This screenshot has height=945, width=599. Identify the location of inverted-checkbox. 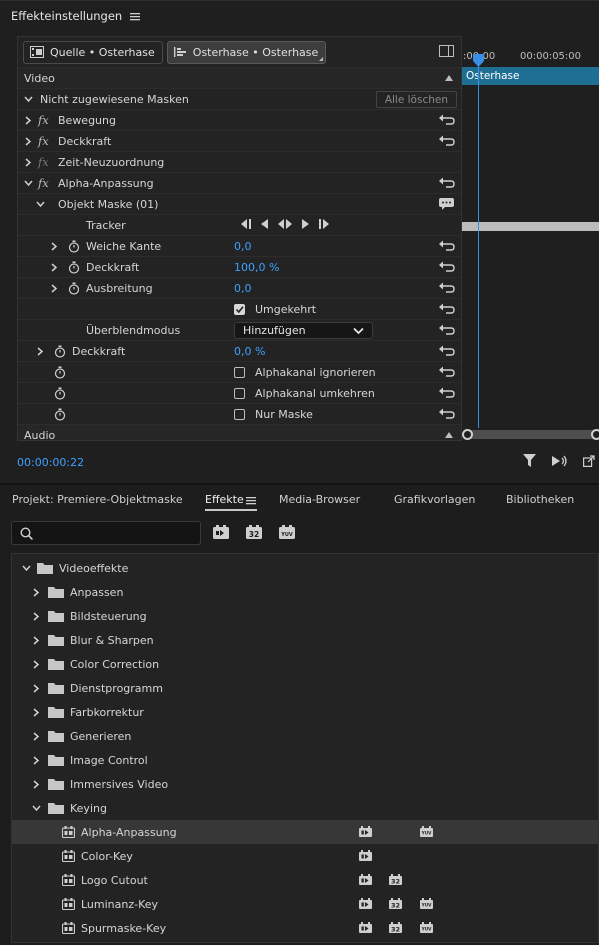
(239, 309).